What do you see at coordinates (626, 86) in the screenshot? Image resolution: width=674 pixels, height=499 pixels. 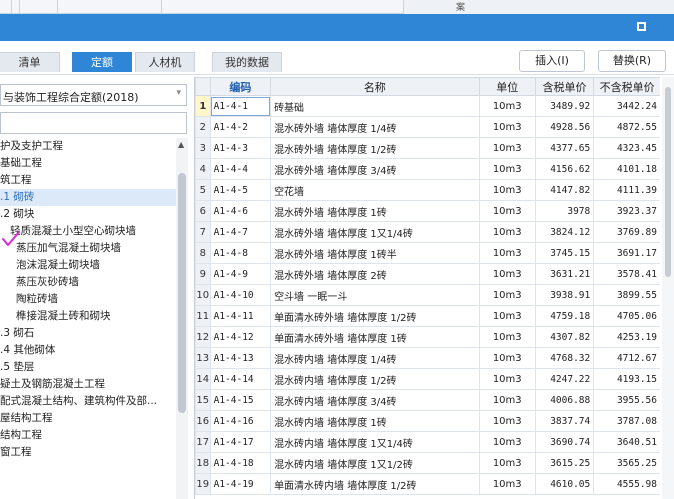 I see `header-price-notax: 不含税单价` at bounding box center [626, 86].